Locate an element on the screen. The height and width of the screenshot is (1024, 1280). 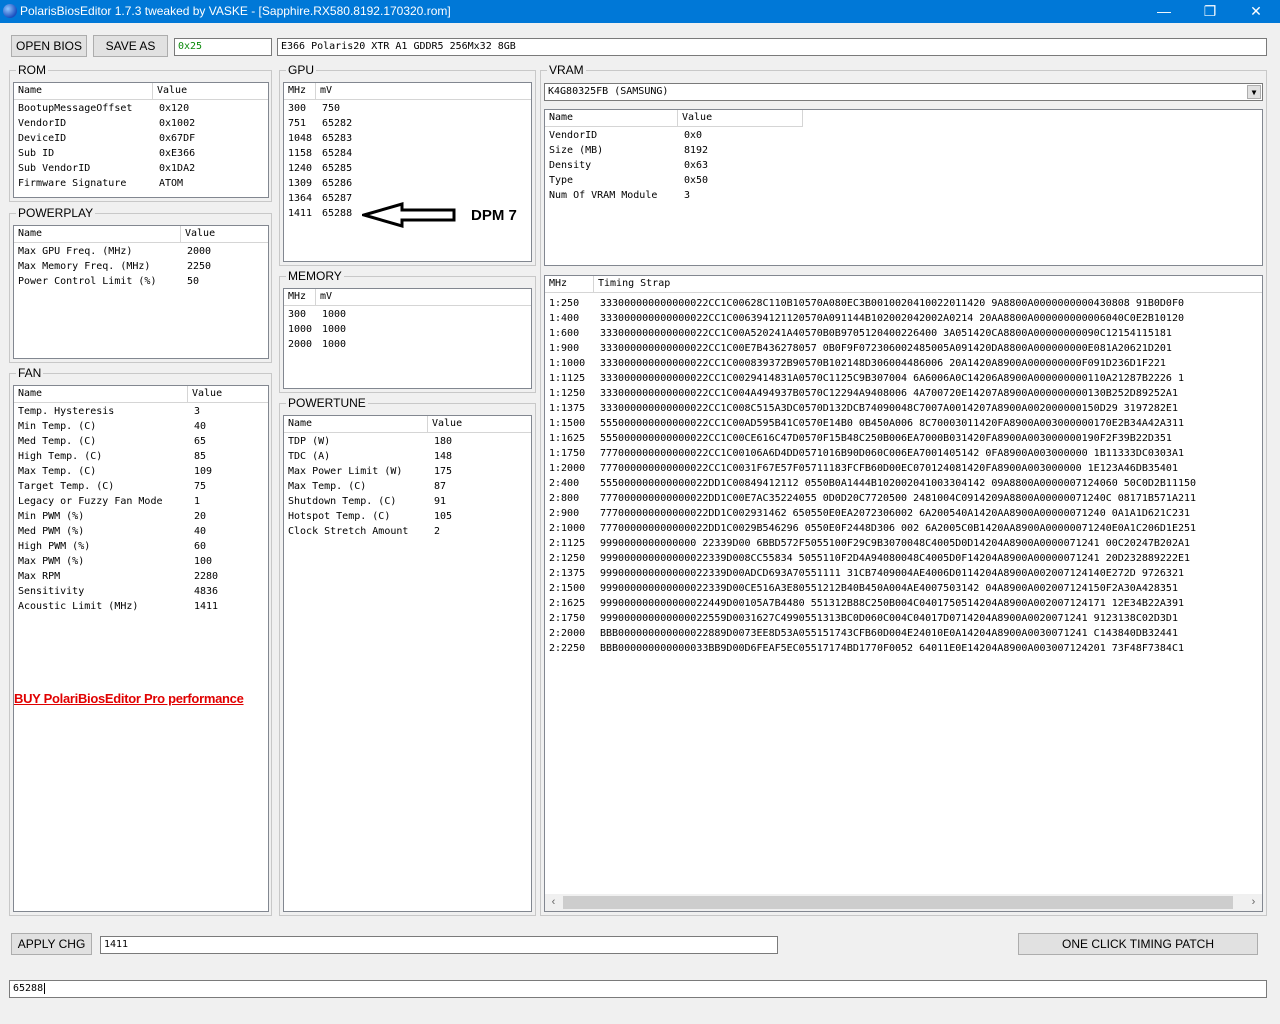
vram-module-select: K4G80325FB (SAMSUNG) ▼ is located at coordinates (903, 92).